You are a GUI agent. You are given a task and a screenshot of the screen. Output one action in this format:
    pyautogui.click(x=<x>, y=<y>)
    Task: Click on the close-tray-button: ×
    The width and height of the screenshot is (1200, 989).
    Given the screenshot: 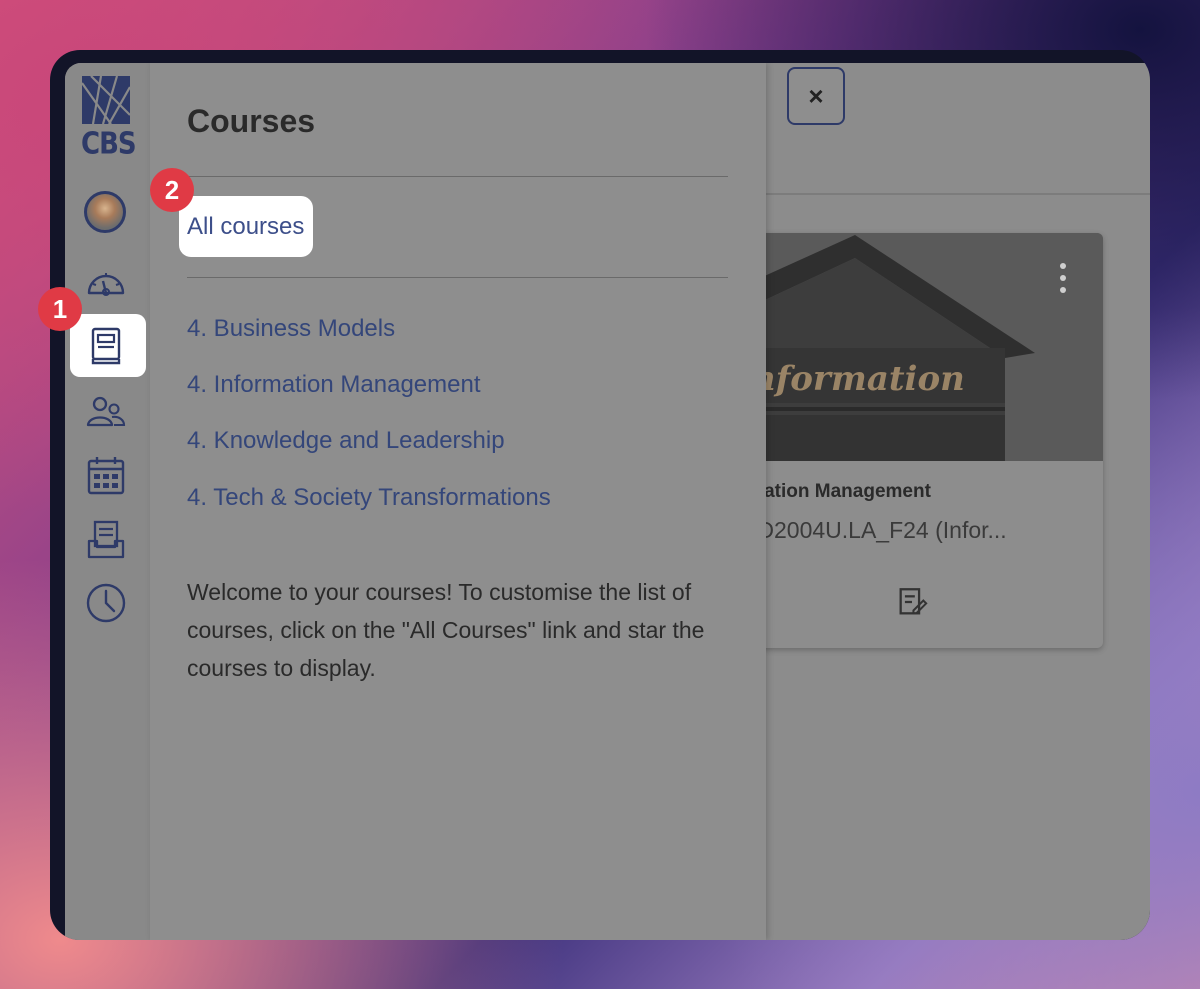 What is the action you would take?
    pyautogui.click(x=816, y=96)
    